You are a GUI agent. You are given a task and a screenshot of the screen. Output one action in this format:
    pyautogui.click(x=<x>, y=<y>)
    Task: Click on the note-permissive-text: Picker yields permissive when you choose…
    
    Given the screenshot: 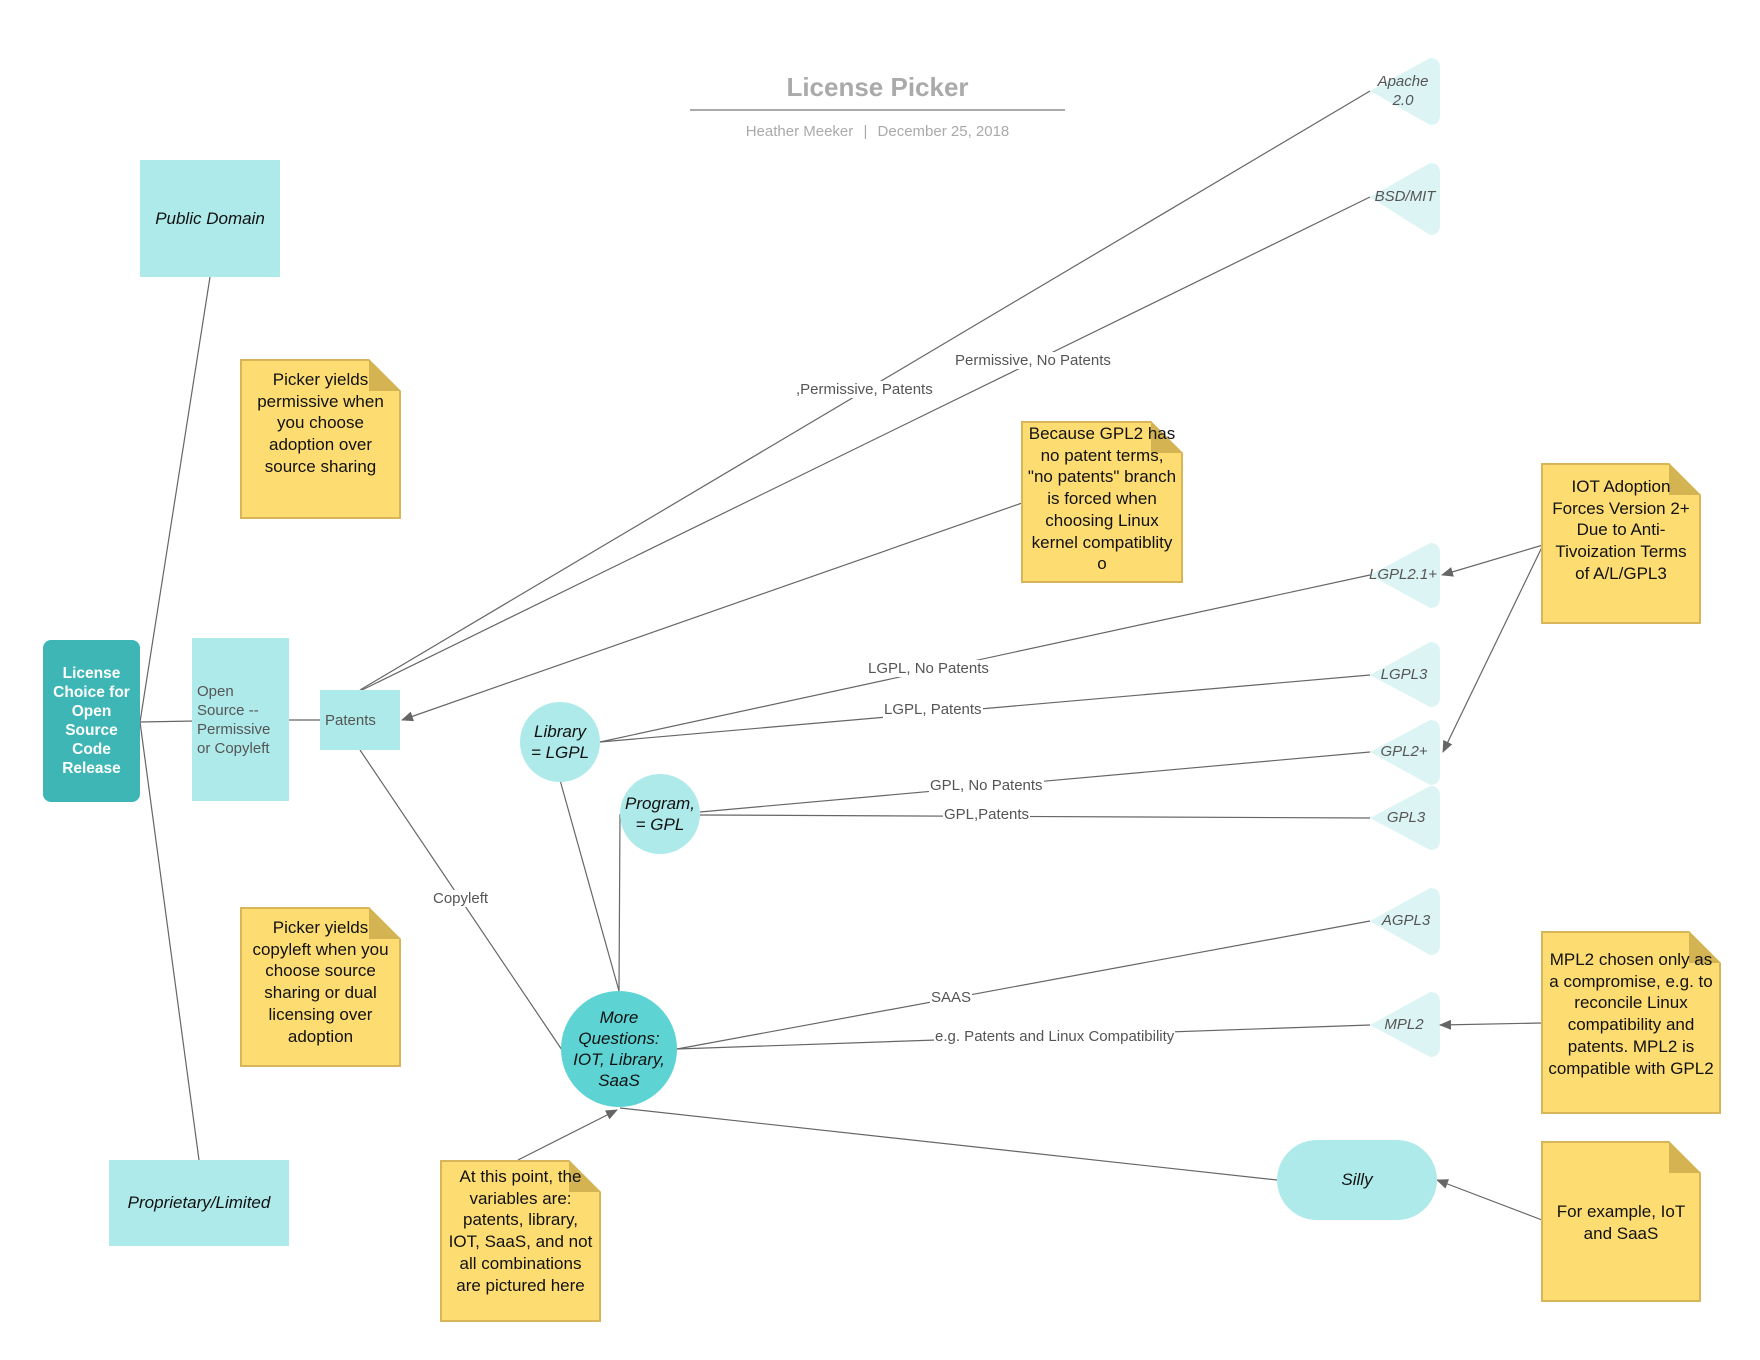 What is the action you would take?
    pyautogui.click(x=320, y=423)
    